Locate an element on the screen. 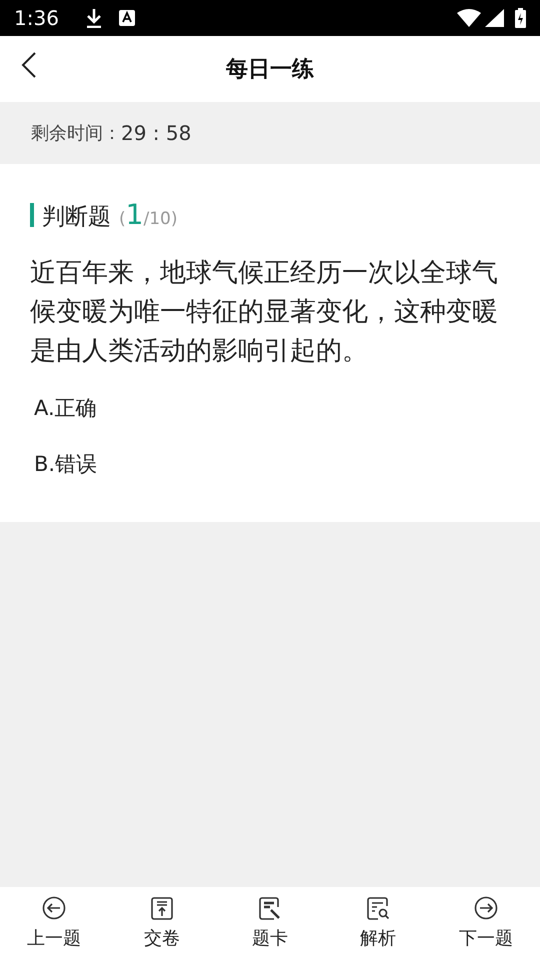  nav-tab: 下一题 is located at coordinates (486, 923).